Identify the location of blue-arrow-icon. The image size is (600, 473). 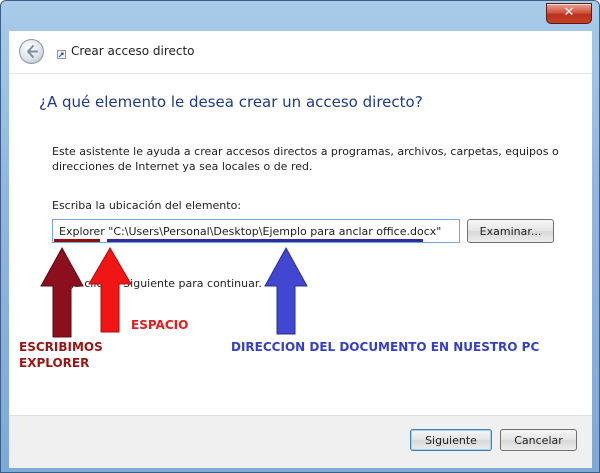
(286, 290).